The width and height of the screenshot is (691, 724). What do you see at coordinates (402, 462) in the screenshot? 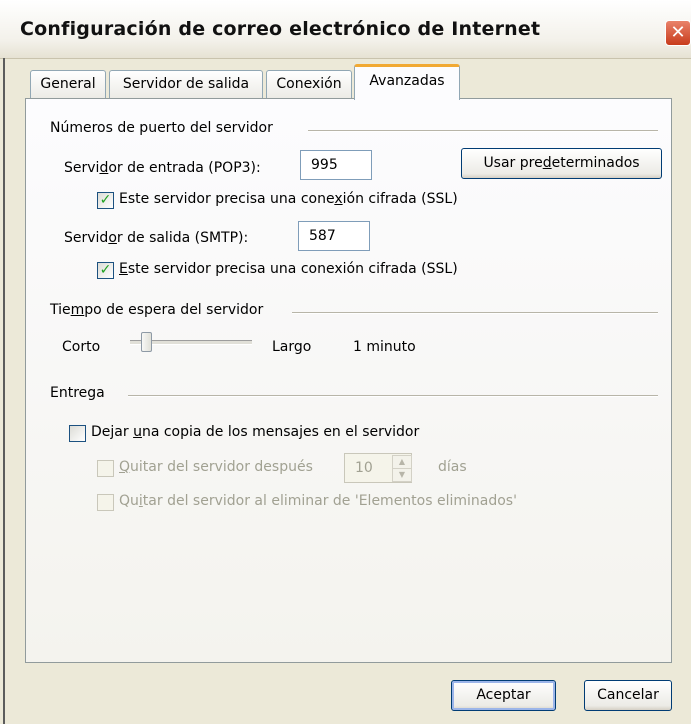
I see `spin-up-icon: ▲` at bounding box center [402, 462].